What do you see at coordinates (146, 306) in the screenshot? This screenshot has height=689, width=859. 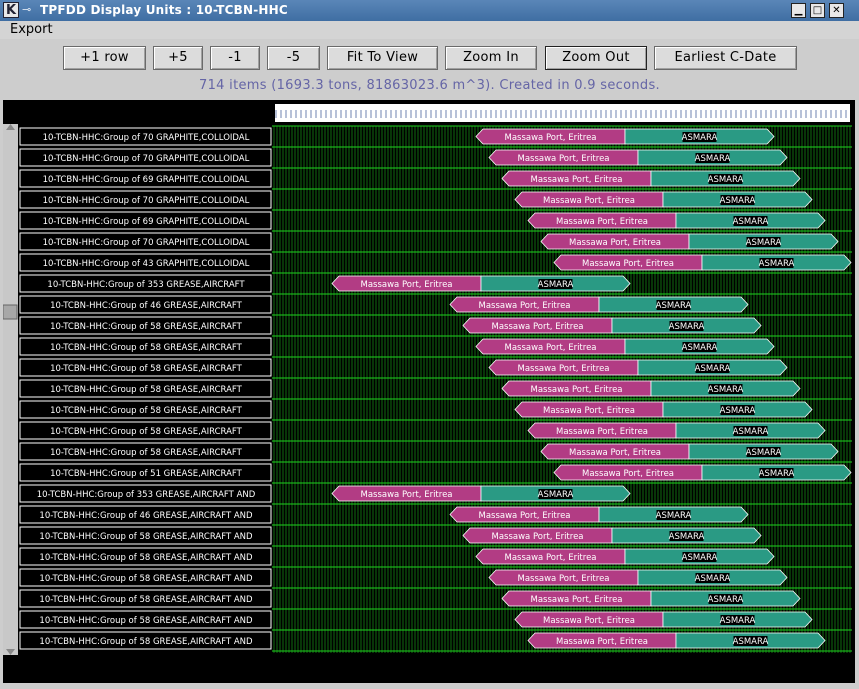 I see `row-label: 10-TCBN-HHC:Group of 46 GREASE,AIRCRAFT` at bounding box center [146, 306].